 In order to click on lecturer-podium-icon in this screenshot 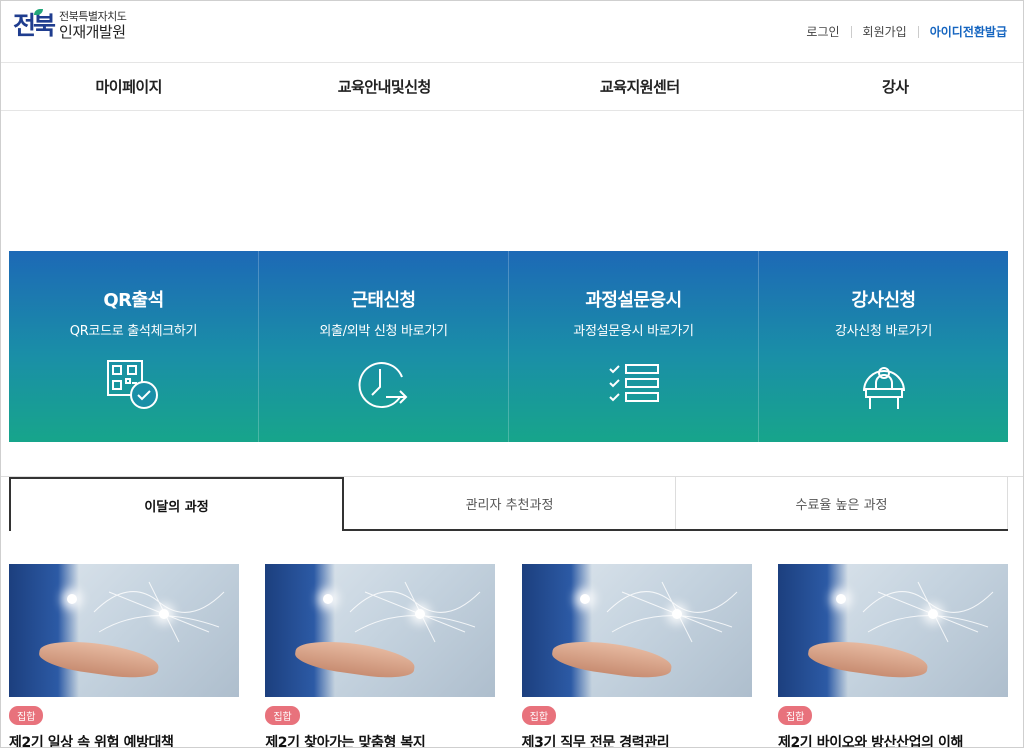, I will do `click(883, 388)`.